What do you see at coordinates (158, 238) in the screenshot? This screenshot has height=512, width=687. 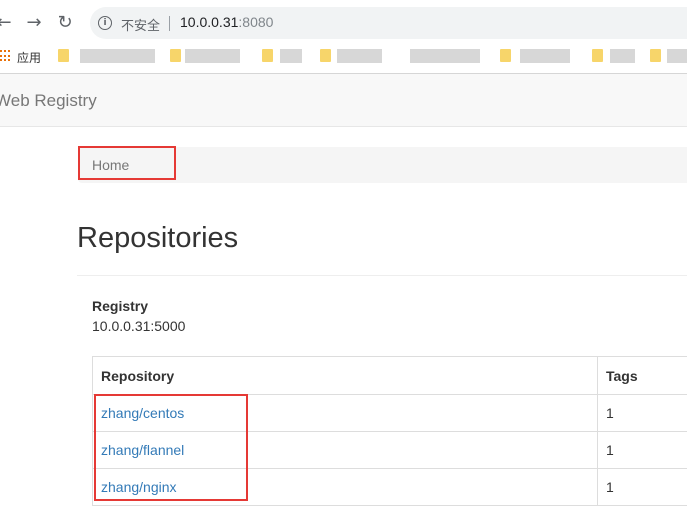 I see `page-title: Repositories` at bounding box center [158, 238].